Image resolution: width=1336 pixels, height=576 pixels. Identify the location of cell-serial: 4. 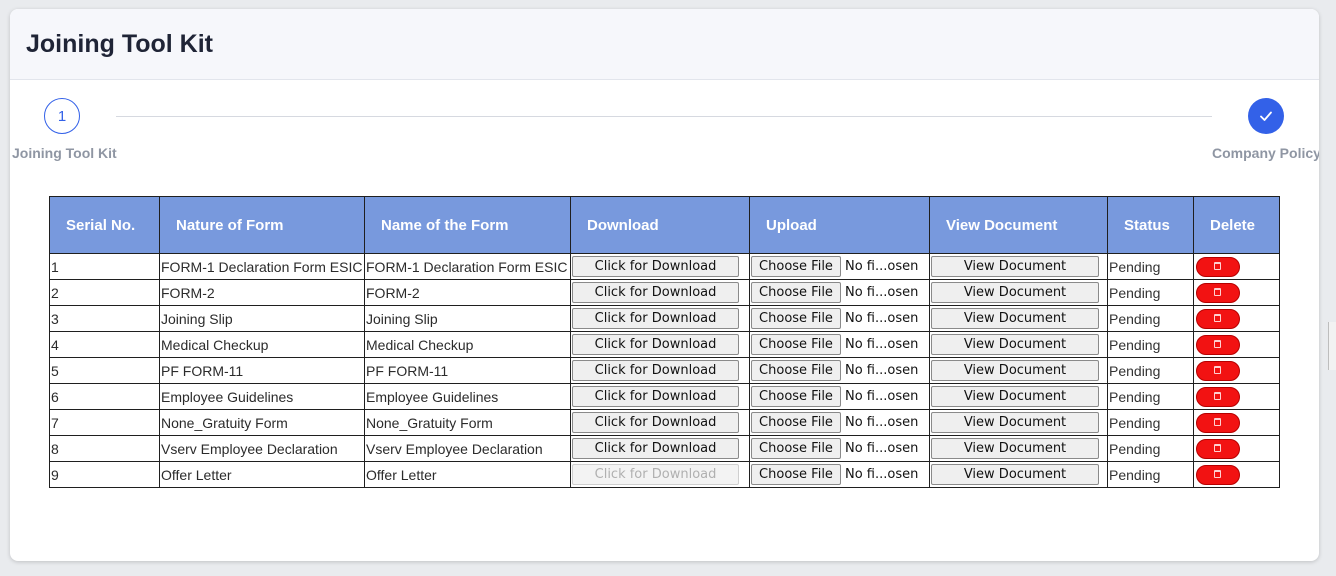
(104, 344).